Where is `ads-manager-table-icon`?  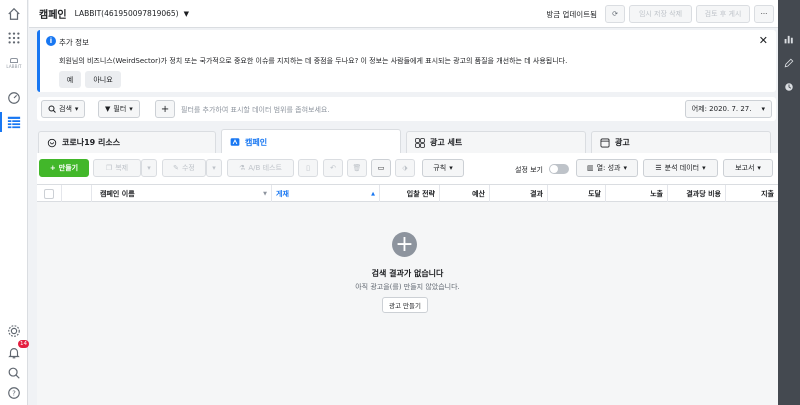
ads-manager-table-icon is located at coordinates (11, 122).